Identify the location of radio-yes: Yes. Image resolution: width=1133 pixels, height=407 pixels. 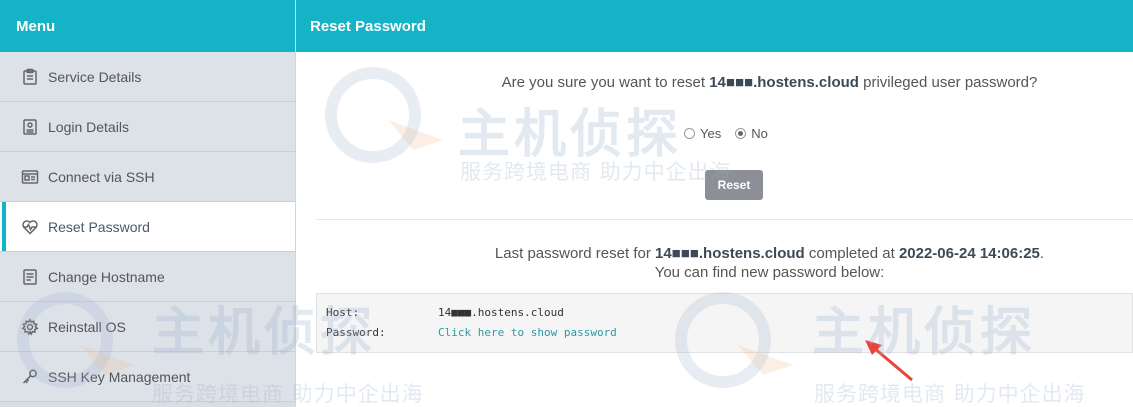
(702, 133).